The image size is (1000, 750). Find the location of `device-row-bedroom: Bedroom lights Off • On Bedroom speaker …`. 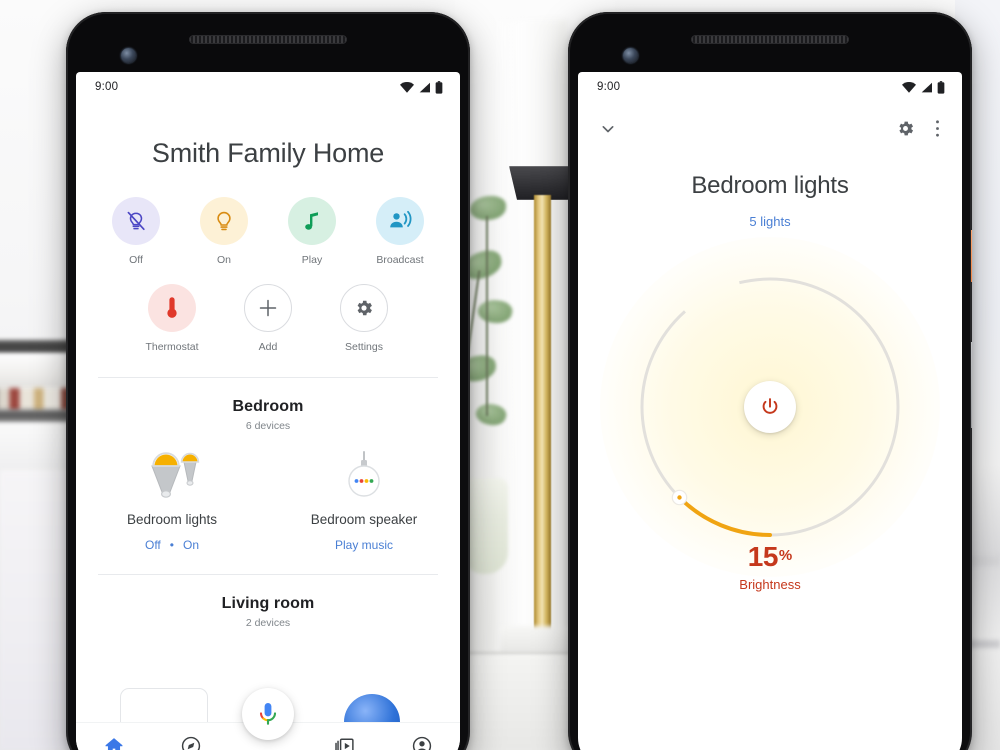

device-row-bedroom: Bedroom lights Off • On Bedroom speaker … is located at coordinates (268, 501).